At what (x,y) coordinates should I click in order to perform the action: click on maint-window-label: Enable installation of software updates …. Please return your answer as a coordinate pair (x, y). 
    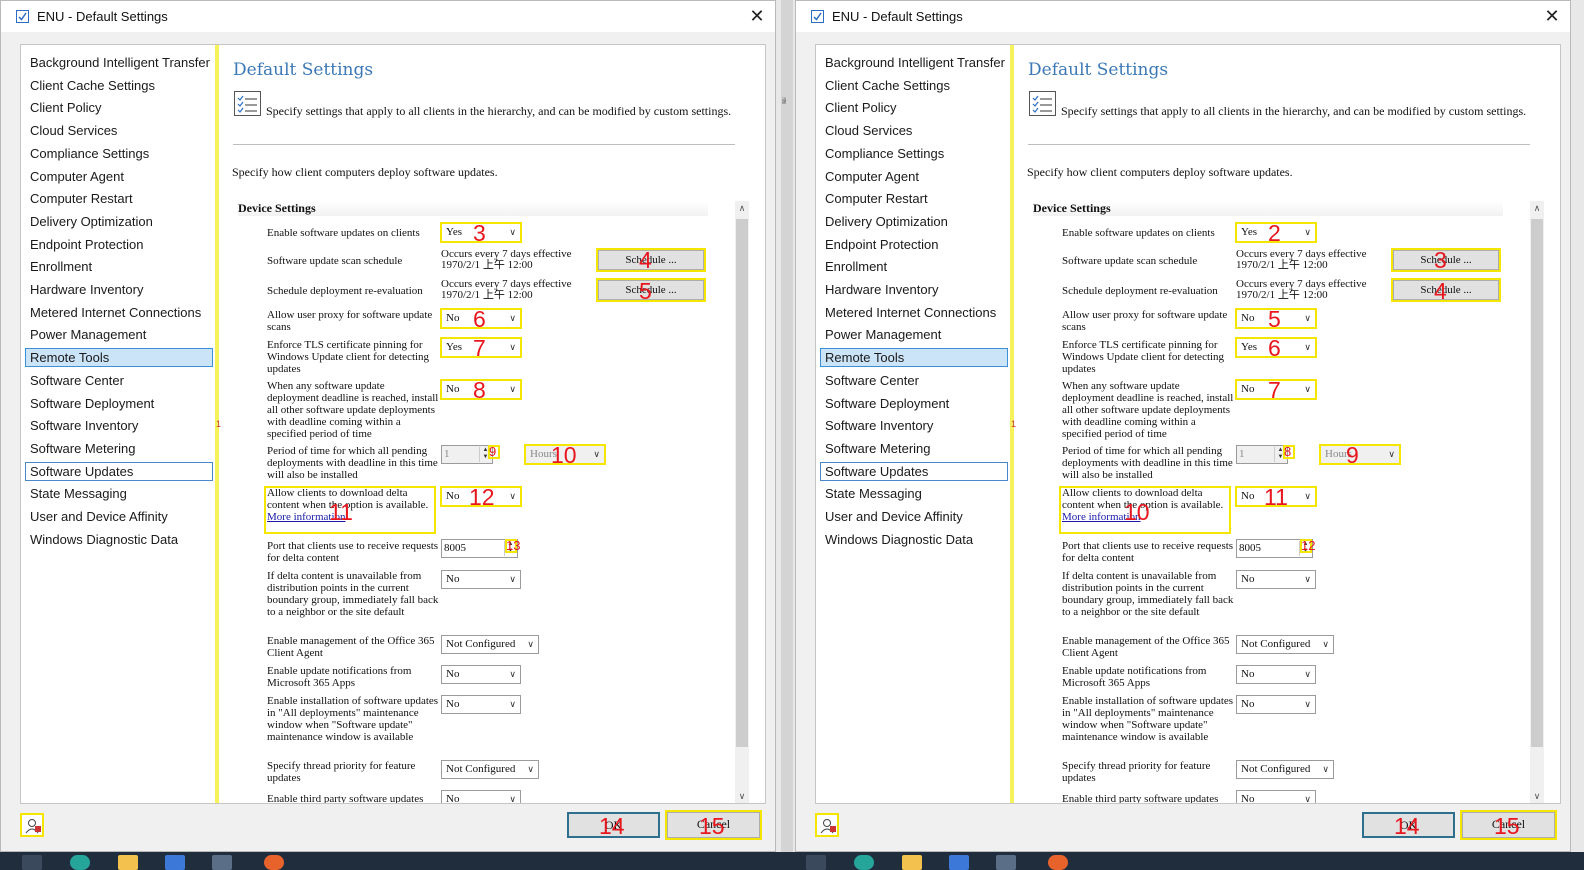
    Looking at the image, I should click on (1148, 719).